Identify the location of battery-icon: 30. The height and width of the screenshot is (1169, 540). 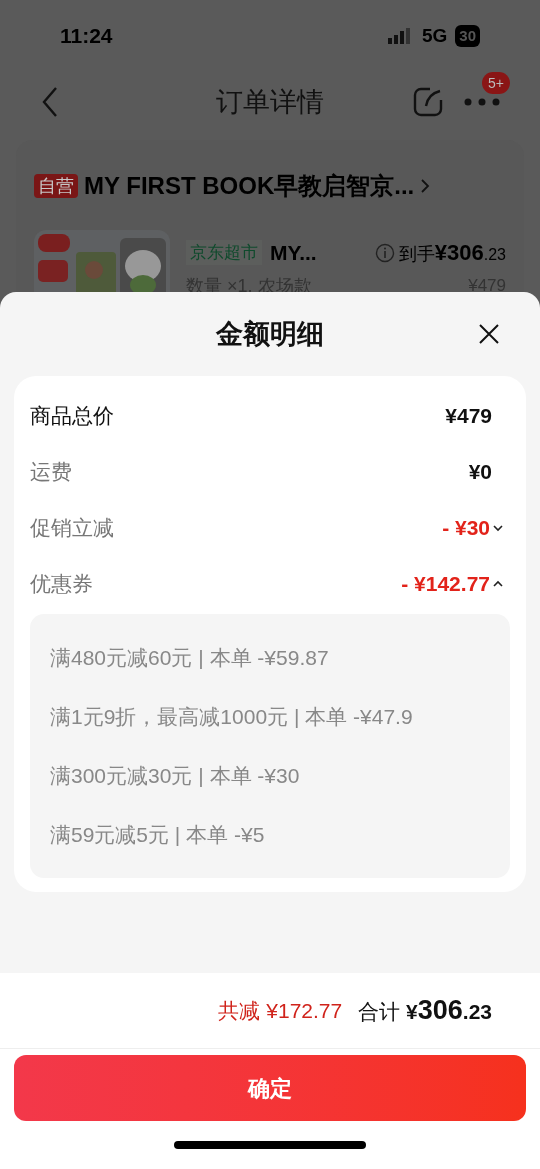
(467, 36).